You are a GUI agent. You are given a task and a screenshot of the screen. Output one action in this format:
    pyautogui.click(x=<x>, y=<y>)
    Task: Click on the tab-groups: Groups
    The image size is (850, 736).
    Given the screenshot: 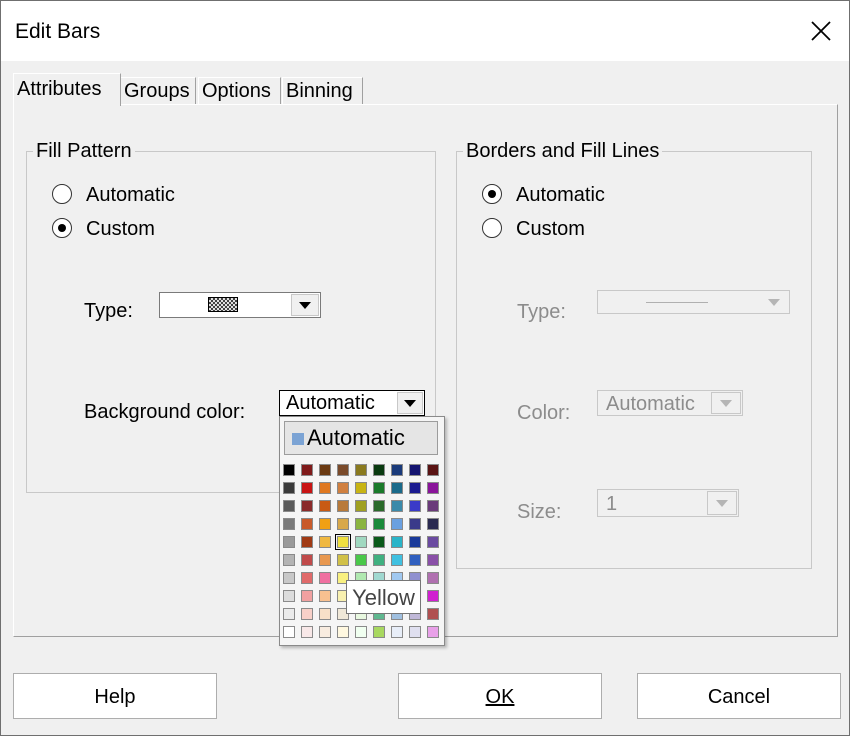 What is the action you would take?
    pyautogui.click(x=158, y=91)
    